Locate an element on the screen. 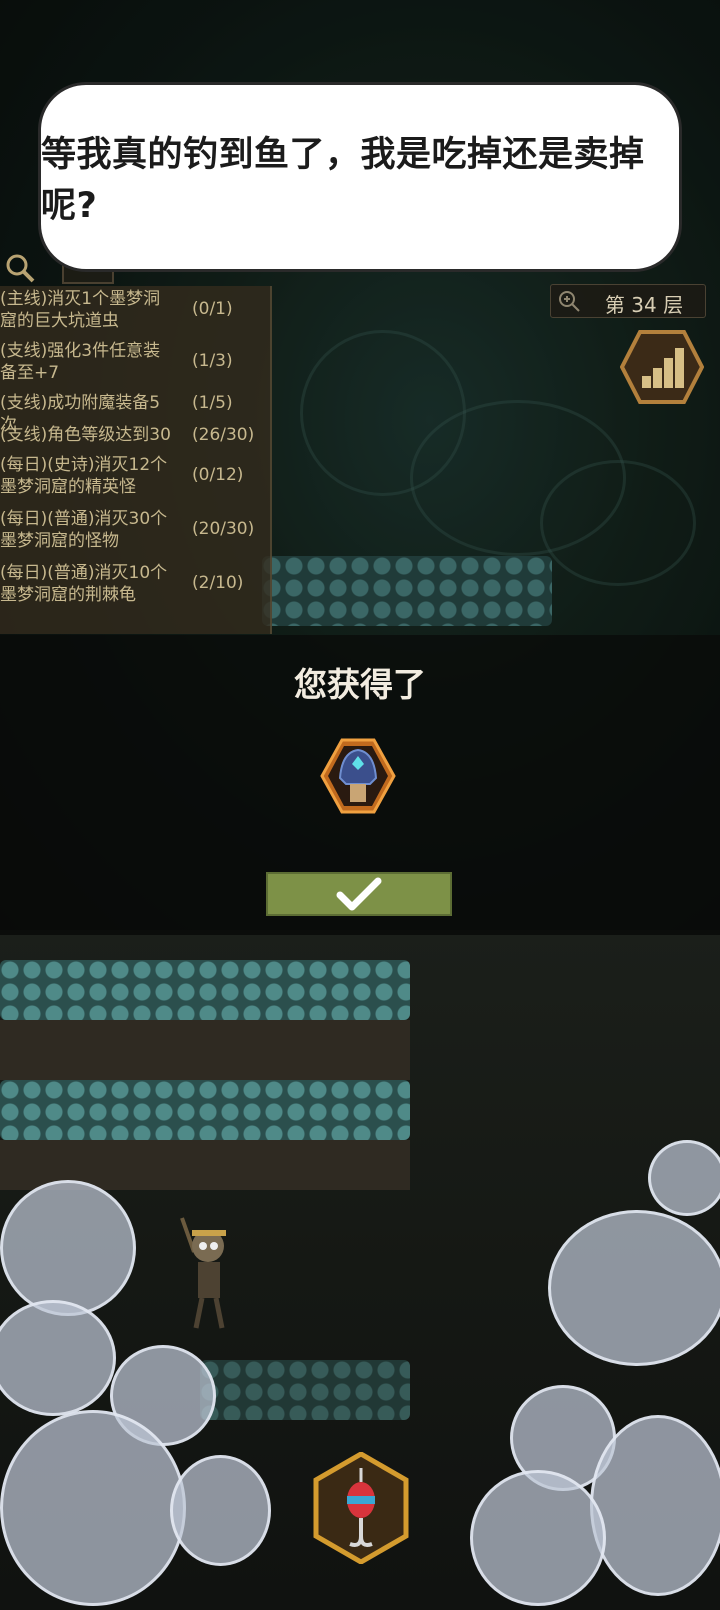 Image resolution: width=720 pixels, height=1610 pixels. fishing-hook-icon is located at coordinates (361, 1508).